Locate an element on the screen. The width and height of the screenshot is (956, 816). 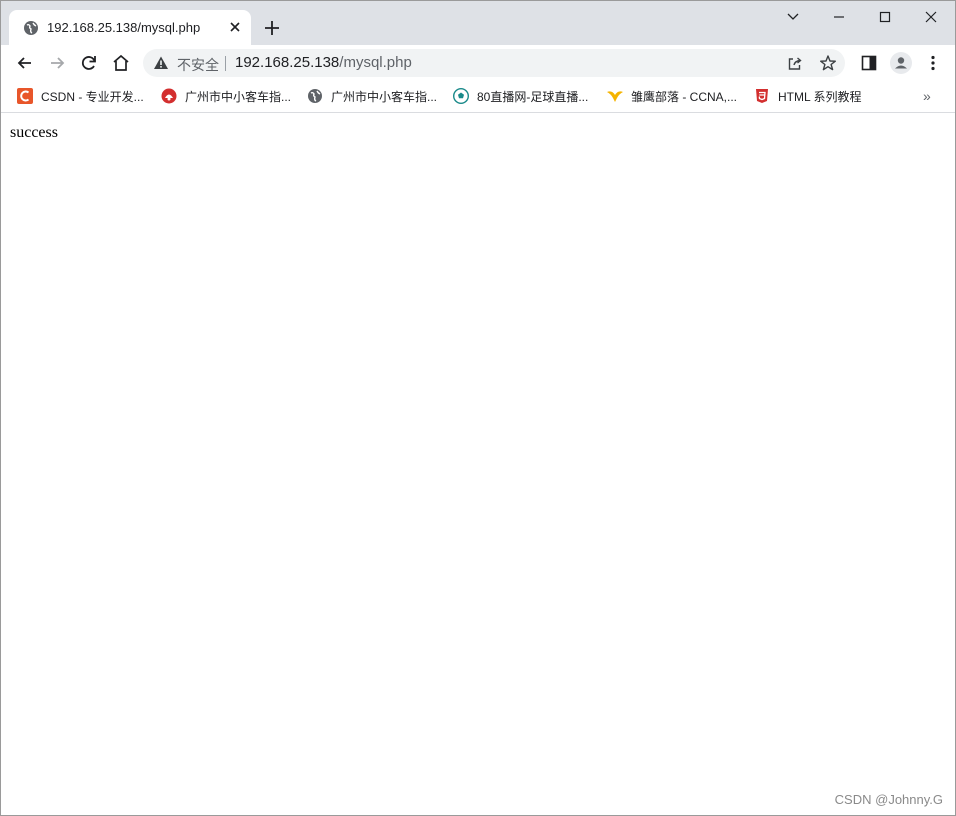
eagle-icon is located at coordinates (615, 96).